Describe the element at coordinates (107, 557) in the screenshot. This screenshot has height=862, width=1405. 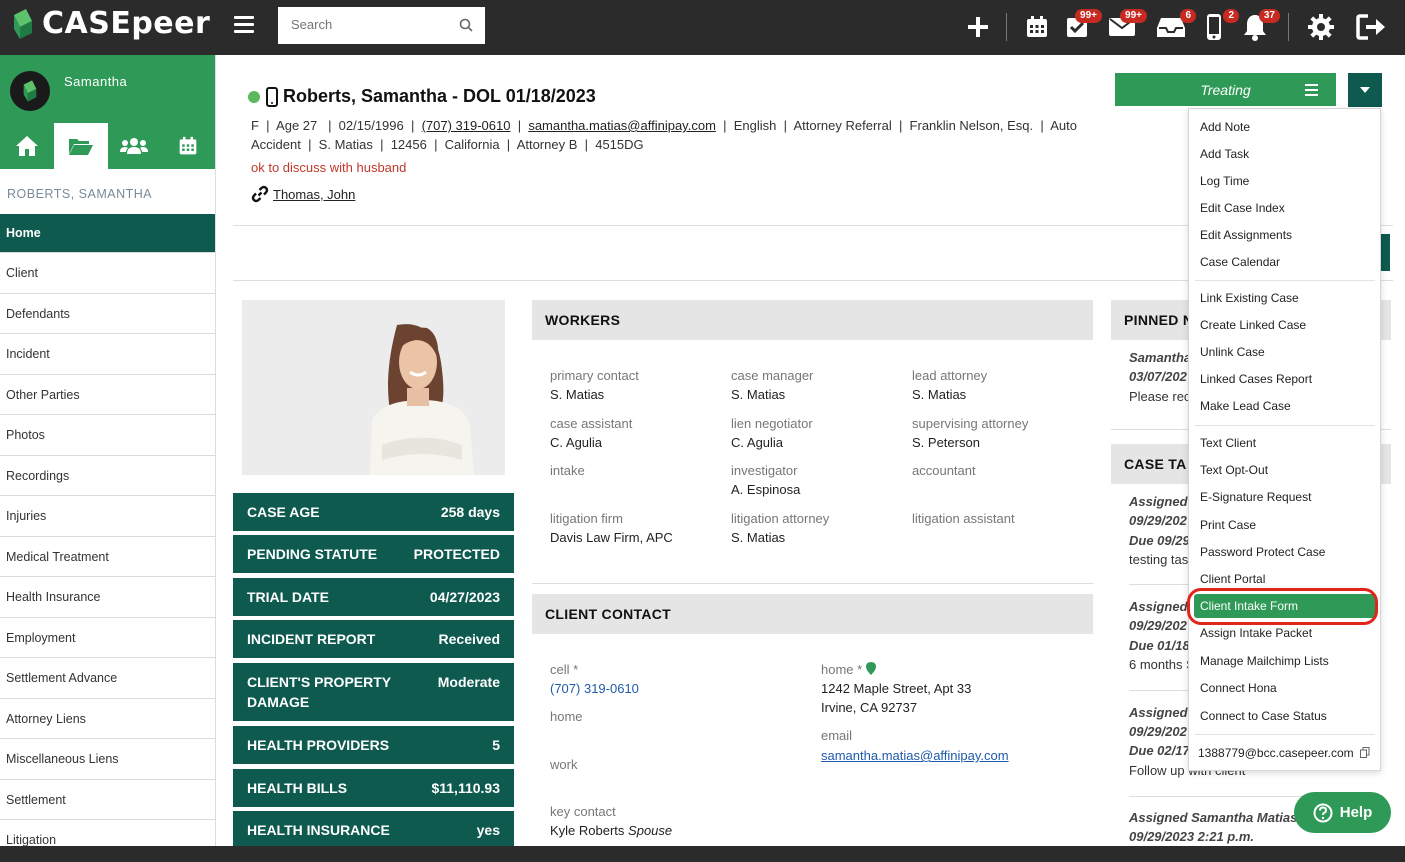
I see `sidebar-item-medical-treatment: Medical Treatment` at that location.